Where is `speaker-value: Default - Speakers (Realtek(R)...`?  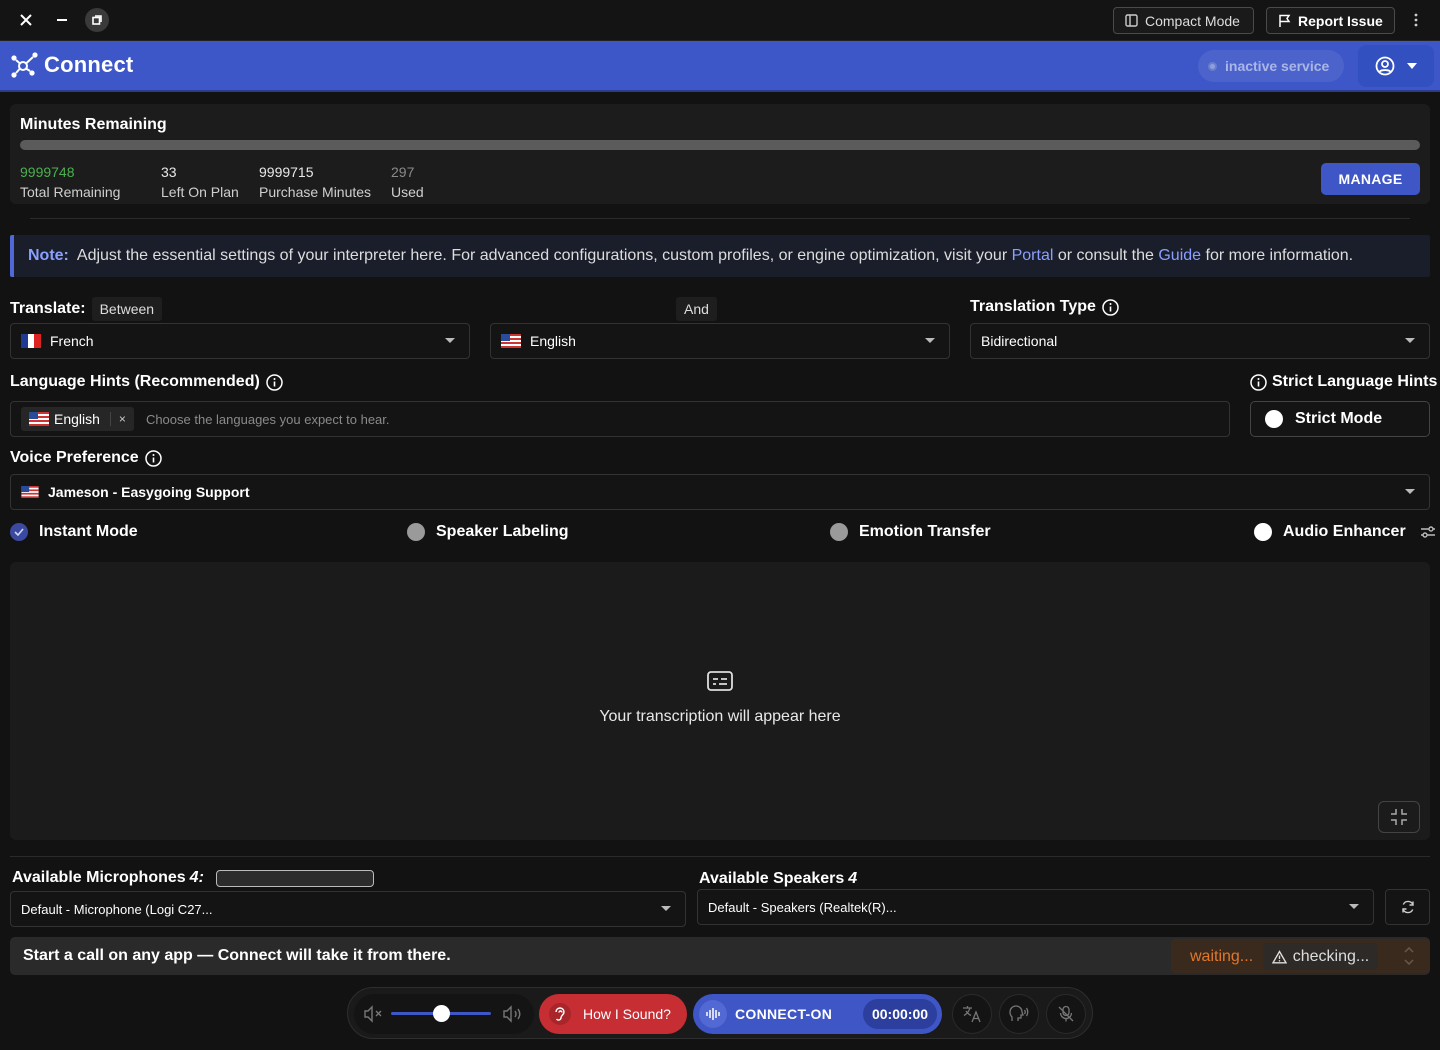
speaker-value: Default - Speakers (Realtek(R)... is located at coordinates (802, 907).